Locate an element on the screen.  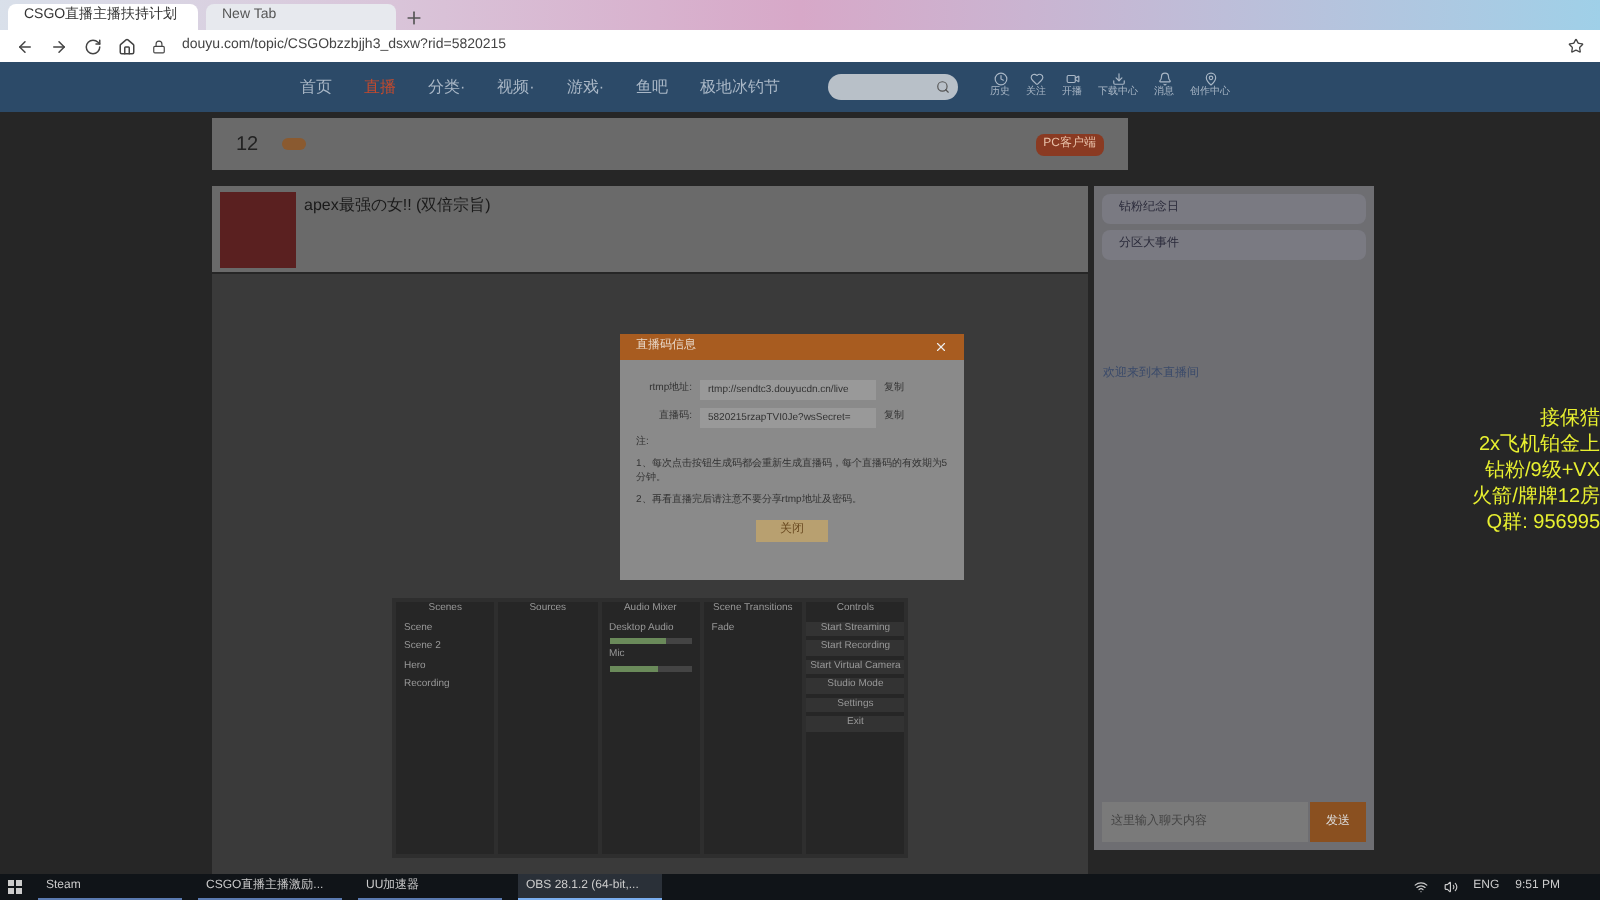
bookmark-icon is located at coordinates (1576, 46).